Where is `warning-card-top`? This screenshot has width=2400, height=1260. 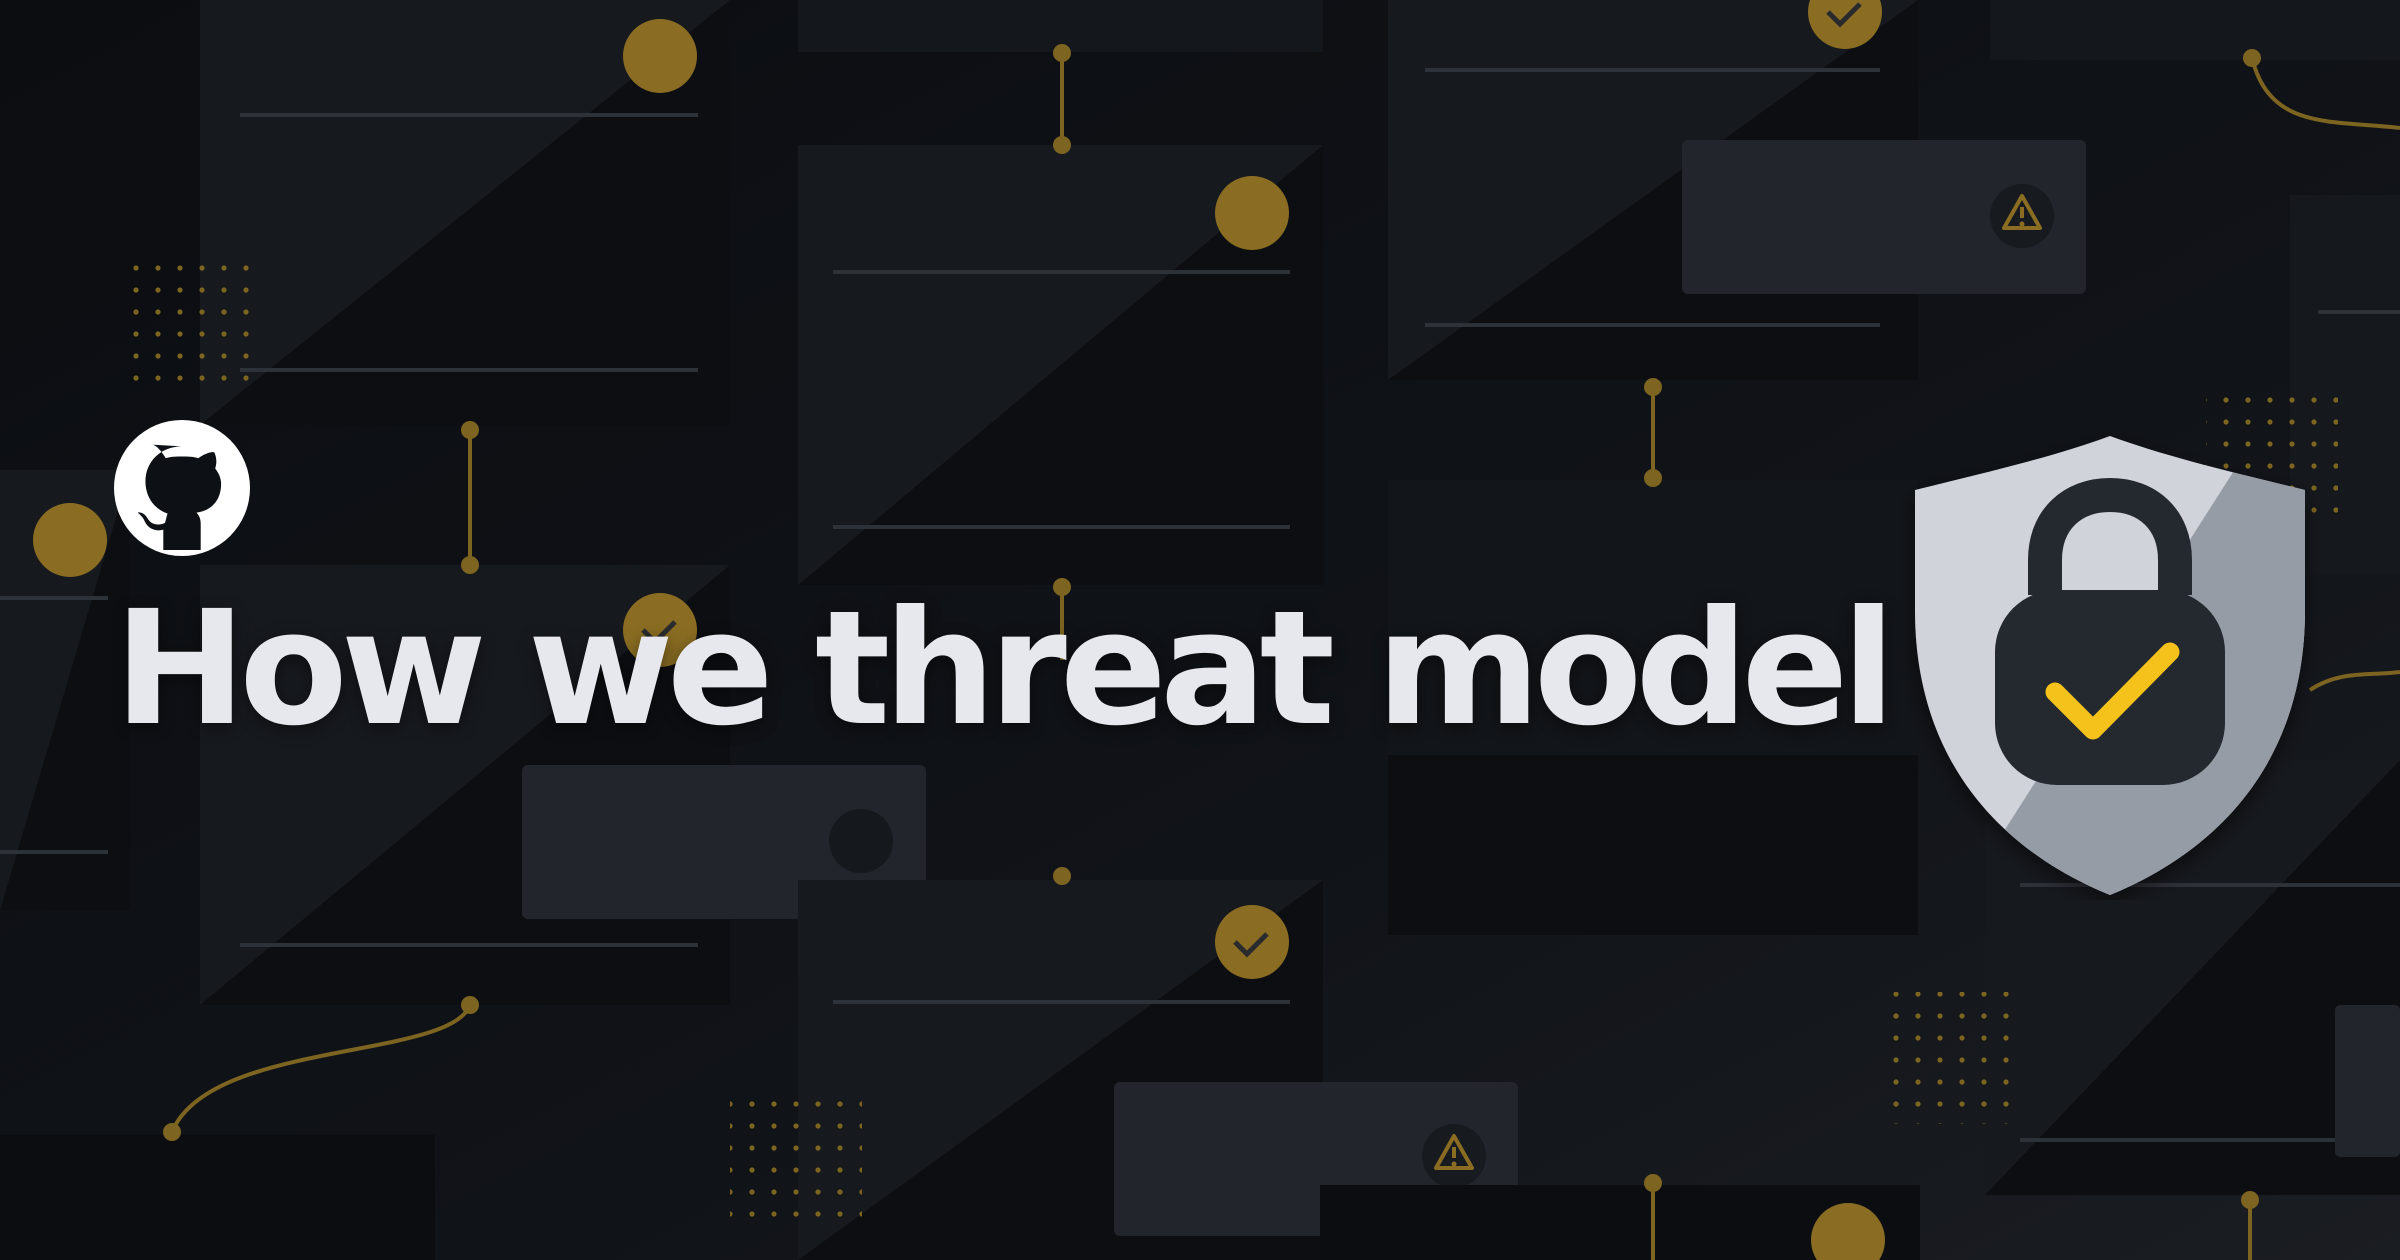 warning-card-top is located at coordinates (1884, 217).